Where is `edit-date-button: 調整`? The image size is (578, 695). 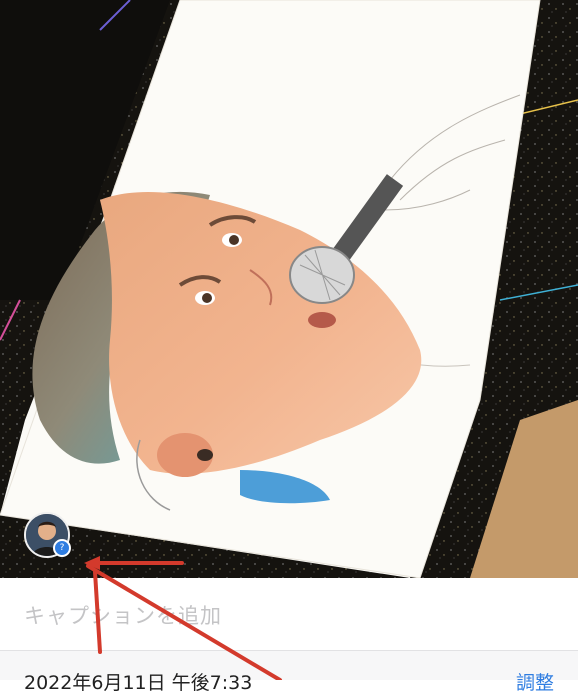
edit-date-button: 調整 is located at coordinates (535, 681).